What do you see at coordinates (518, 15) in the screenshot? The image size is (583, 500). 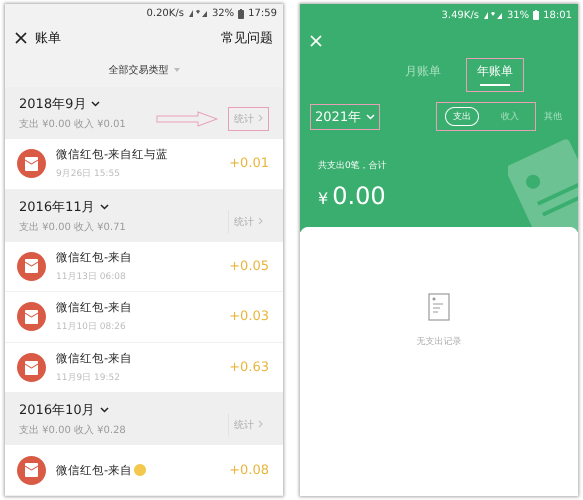 I see `battery-level: 31%` at bounding box center [518, 15].